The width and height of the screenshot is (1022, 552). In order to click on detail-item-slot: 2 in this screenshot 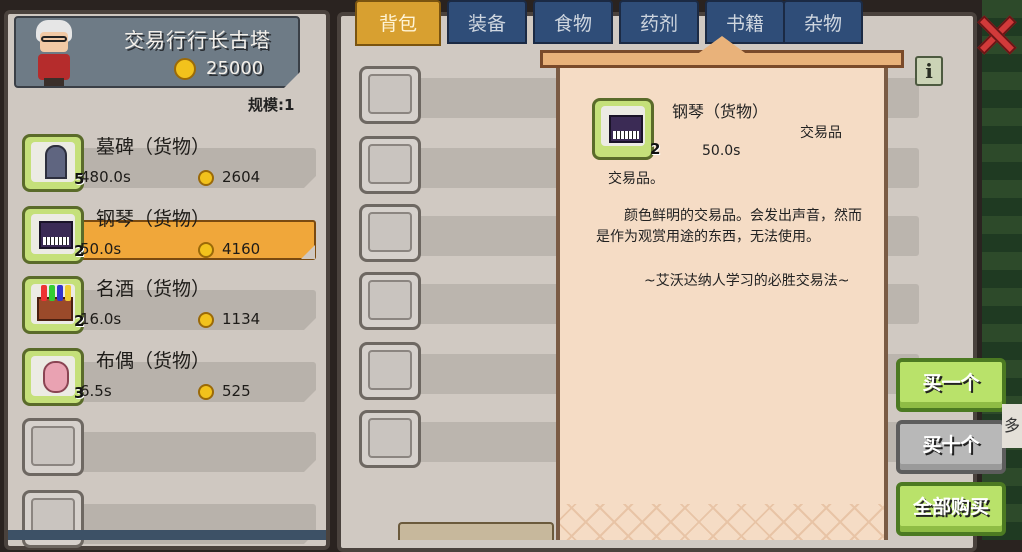, I will do `click(626, 129)`.